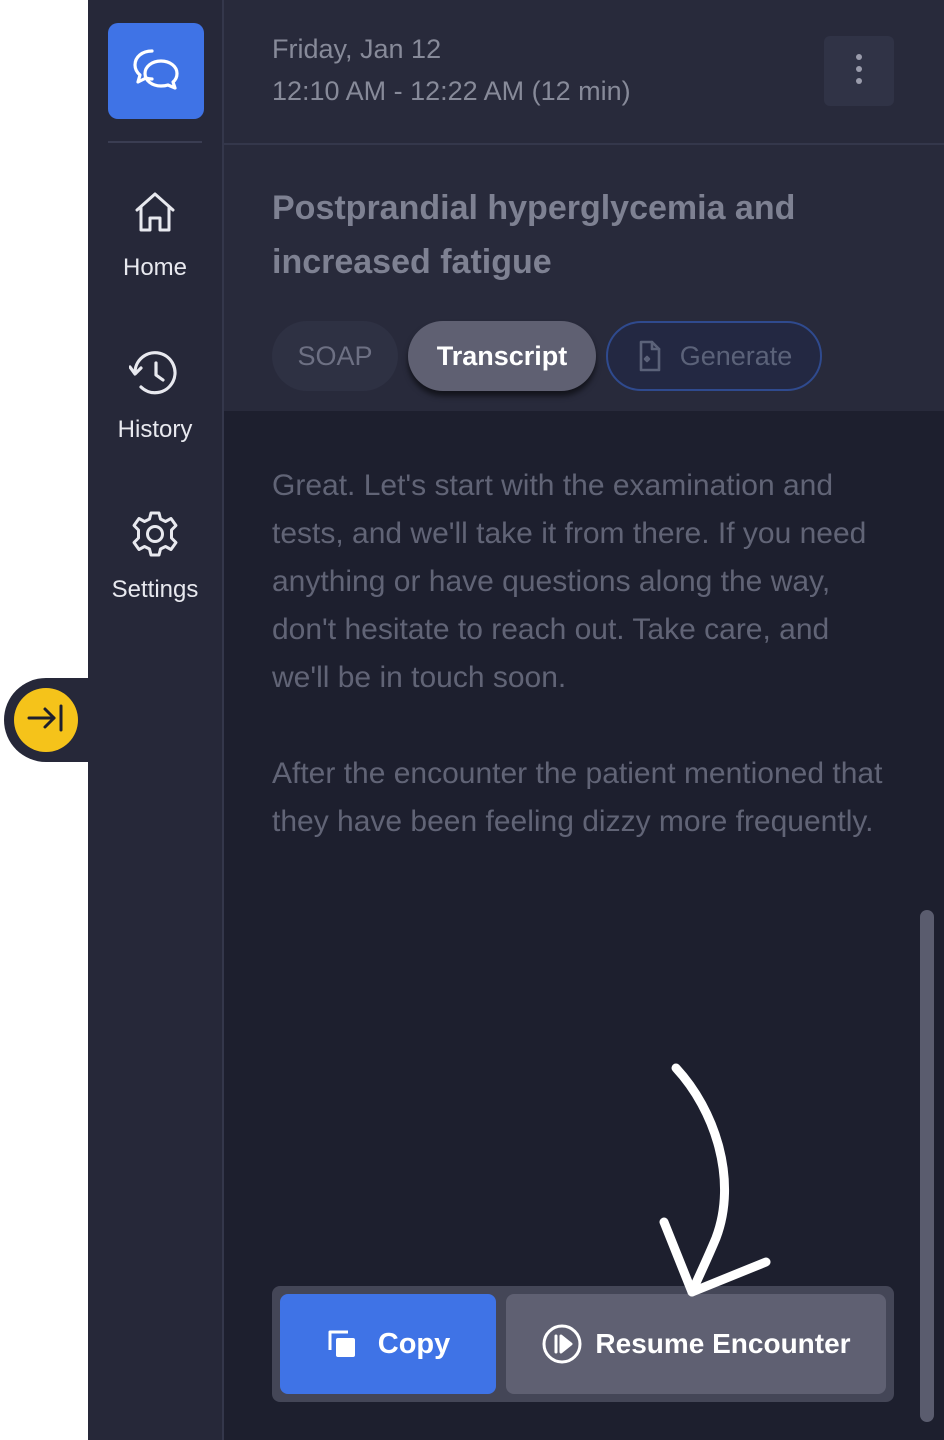  I want to click on resume-button-label: Resume Encounter, so click(723, 1343).